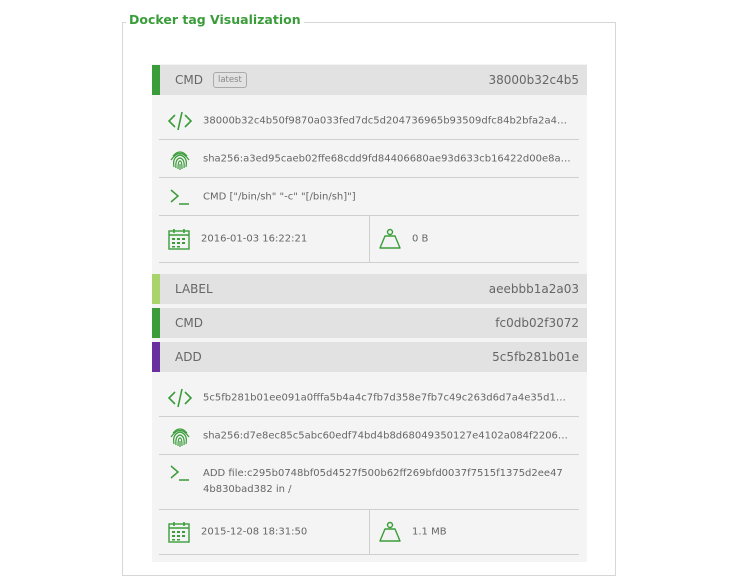  I want to click on created-date-text: 2016-01-03 16:22:21, so click(254, 239).